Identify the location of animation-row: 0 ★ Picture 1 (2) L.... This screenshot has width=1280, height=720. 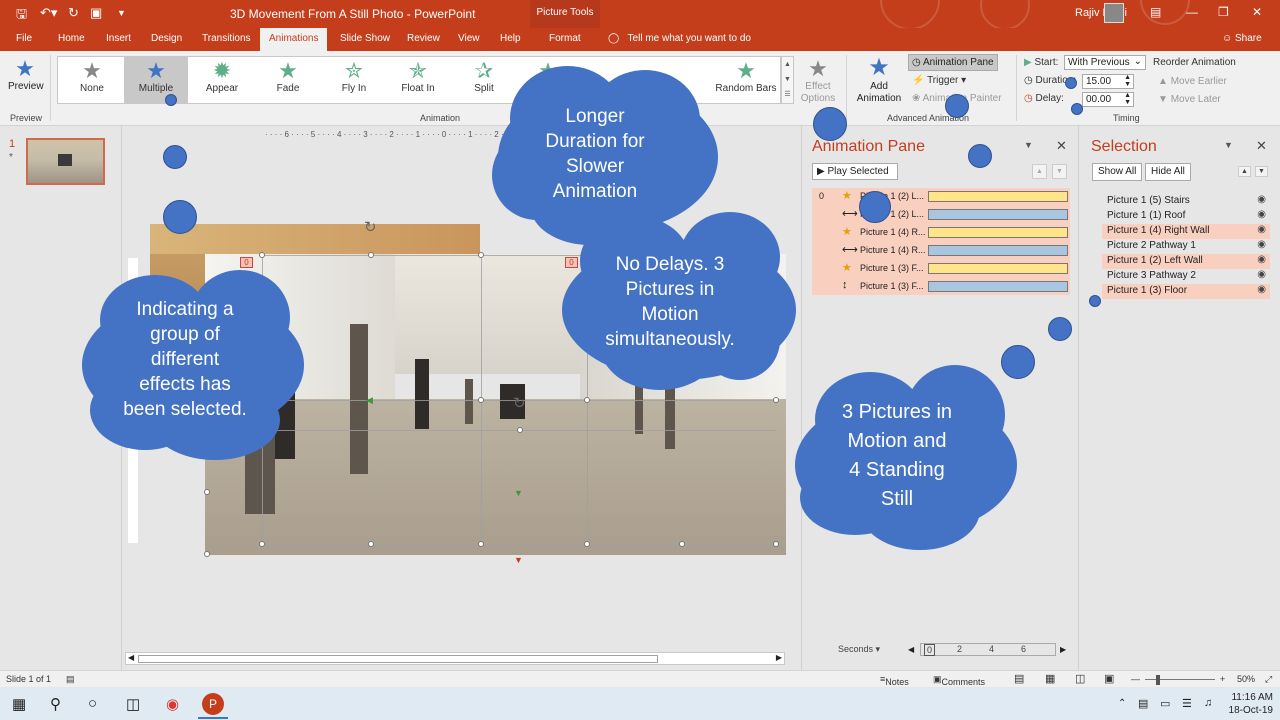
(941, 196).